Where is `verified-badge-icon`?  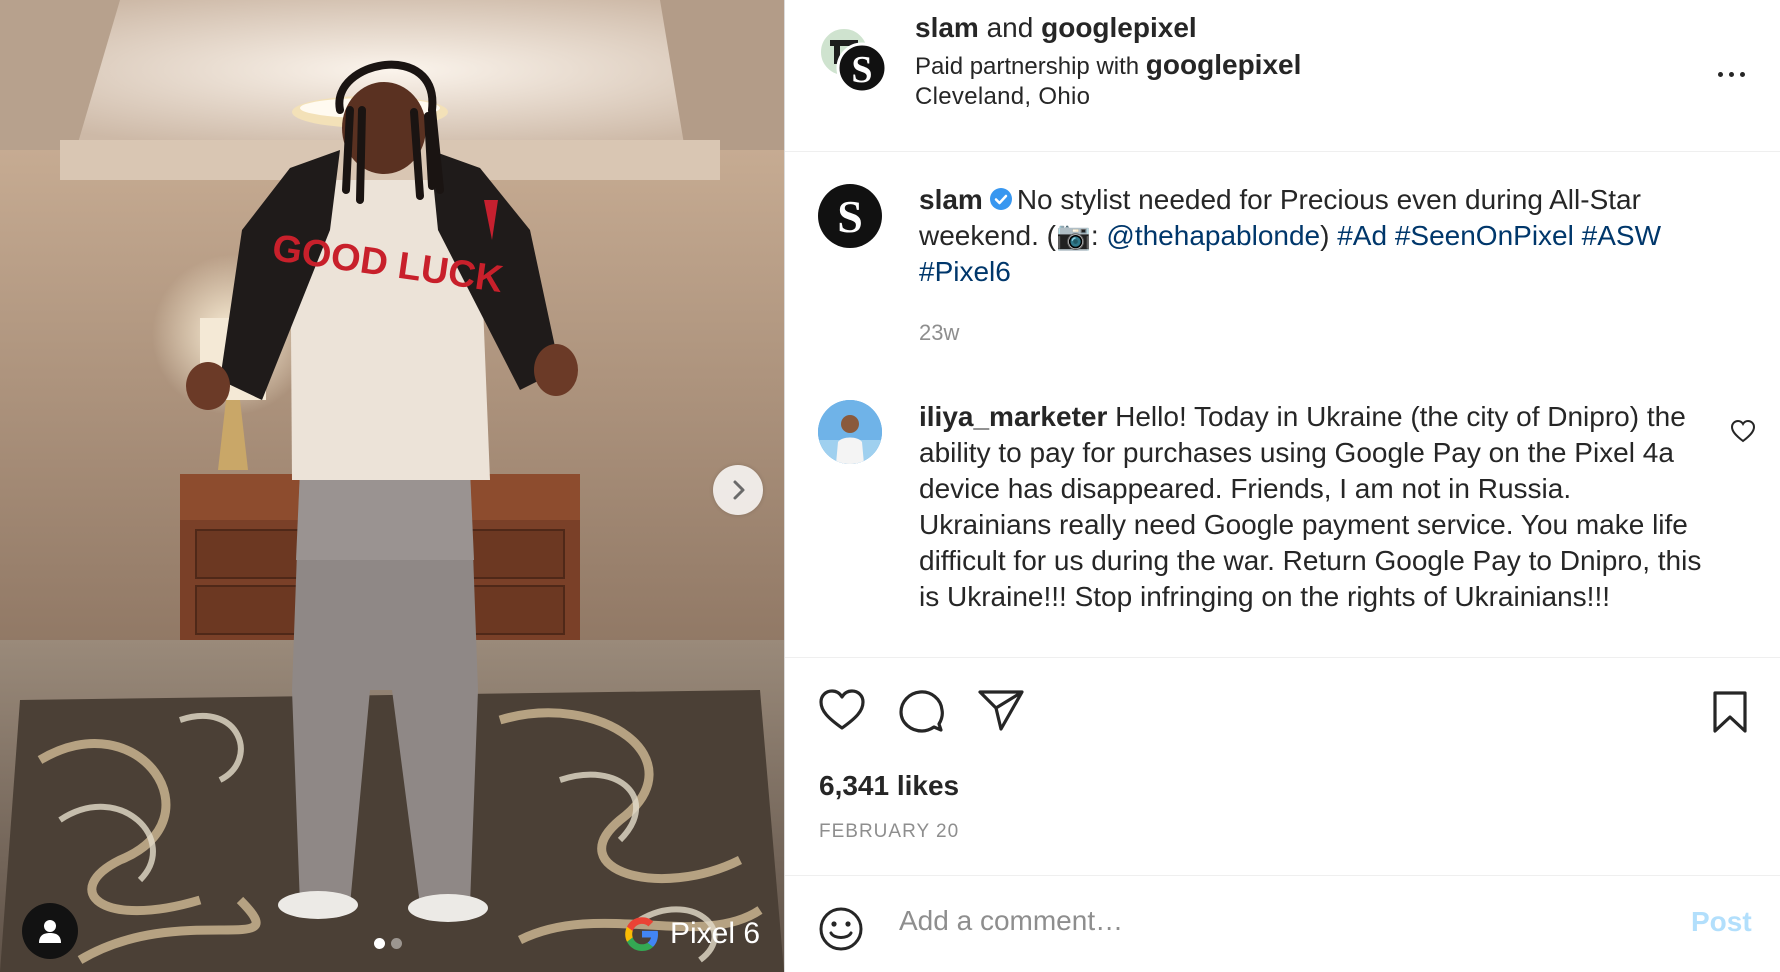 verified-badge-icon is located at coordinates (1000, 199).